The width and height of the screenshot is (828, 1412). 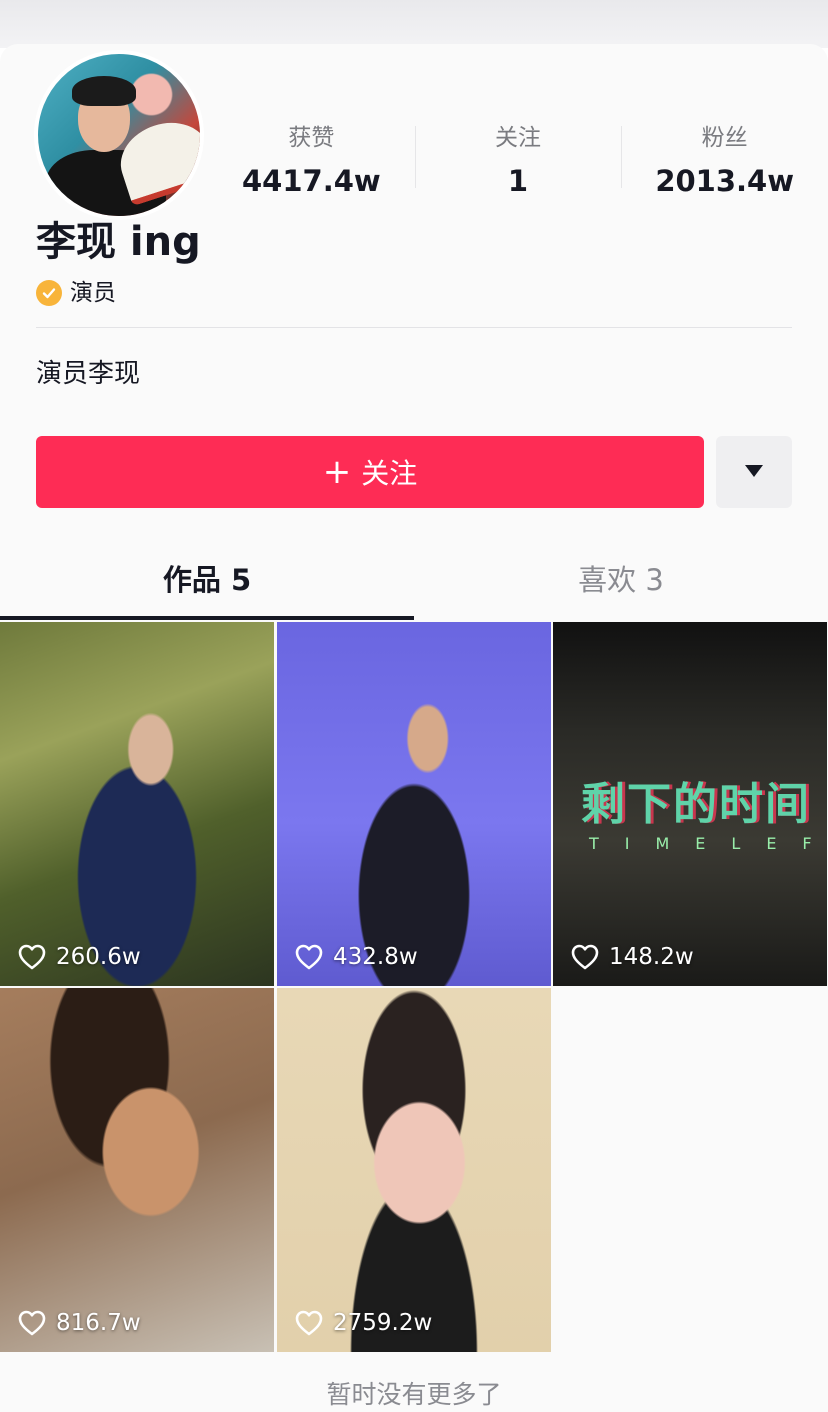 I want to click on tab-works: 作品 5, so click(x=207, y=584).